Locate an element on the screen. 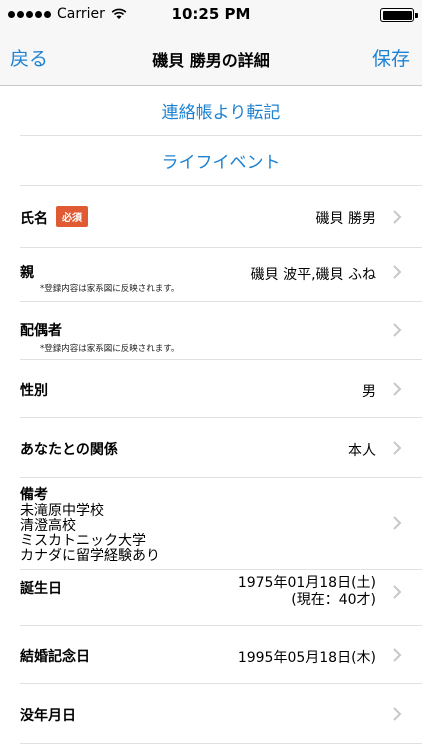  name-label: 氏名 必須 is located at coordinates (54, 217).